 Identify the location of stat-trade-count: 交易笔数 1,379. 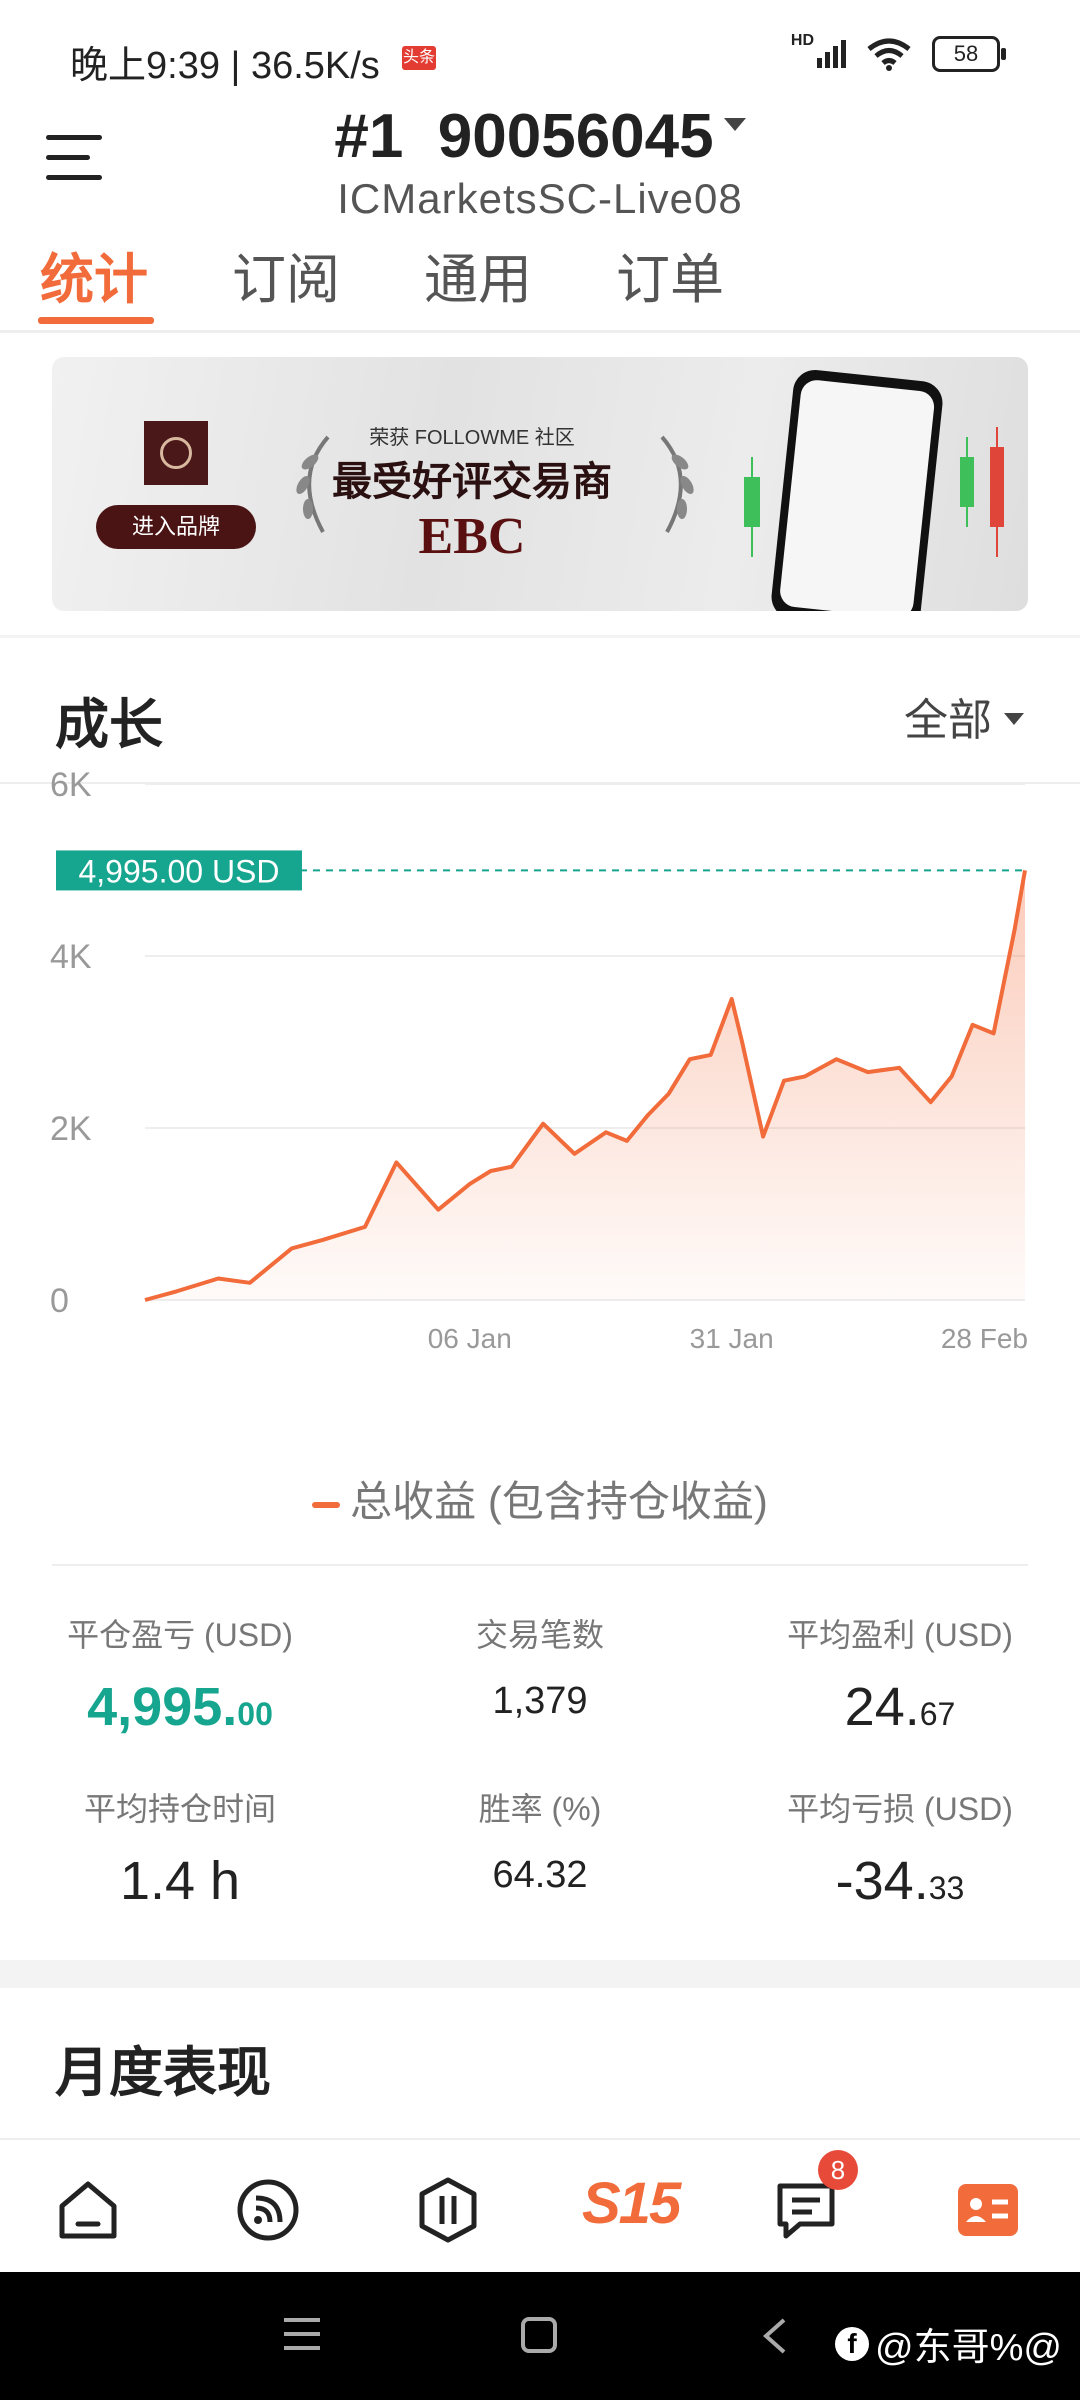
(540, 1666).